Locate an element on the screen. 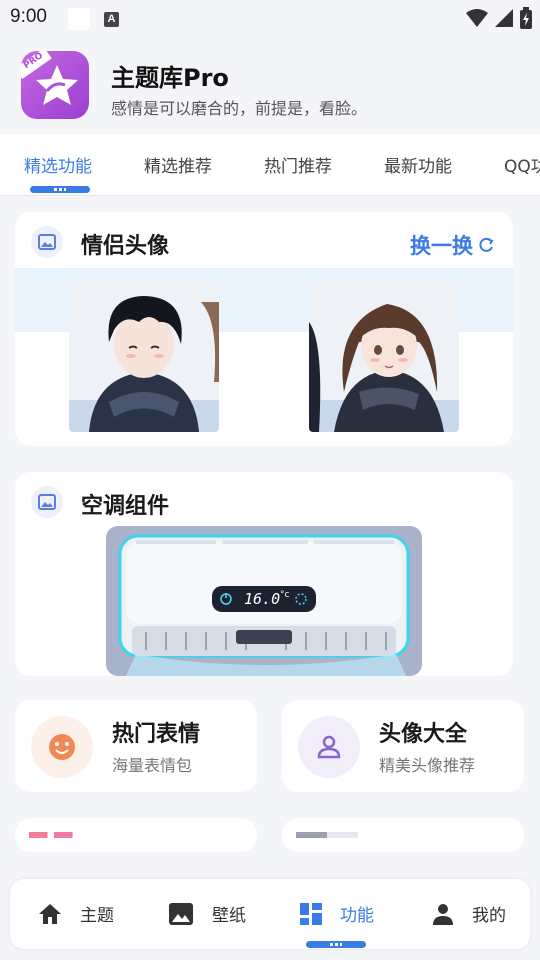 This screenshot has width=540, height=960. avatar-collection-card: 头像大全 精美头像推荐 is located at coordinates (403, 746).